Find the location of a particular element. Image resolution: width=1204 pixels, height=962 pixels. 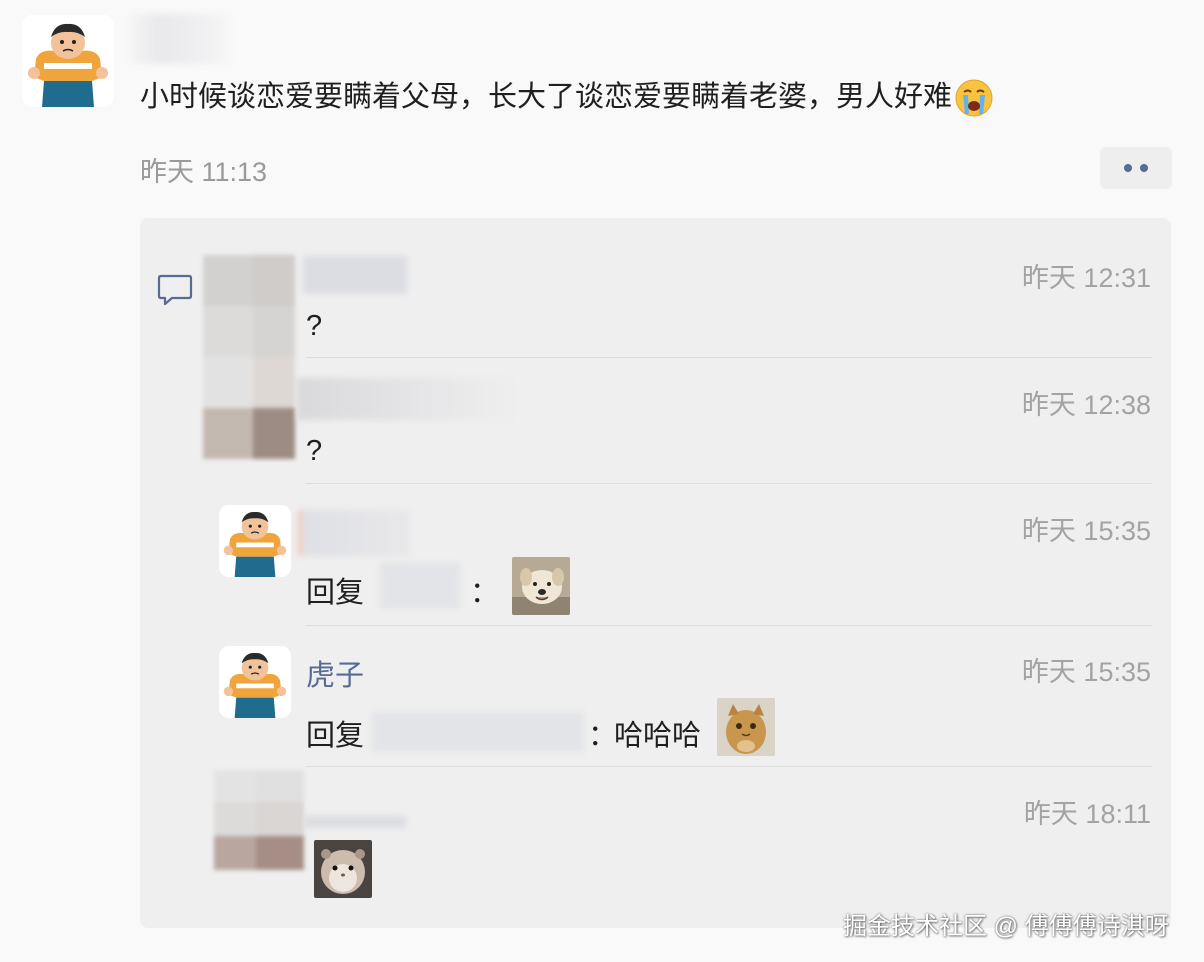

comment-time: 昨天 12:31 is located at coordinates (1086, 278).